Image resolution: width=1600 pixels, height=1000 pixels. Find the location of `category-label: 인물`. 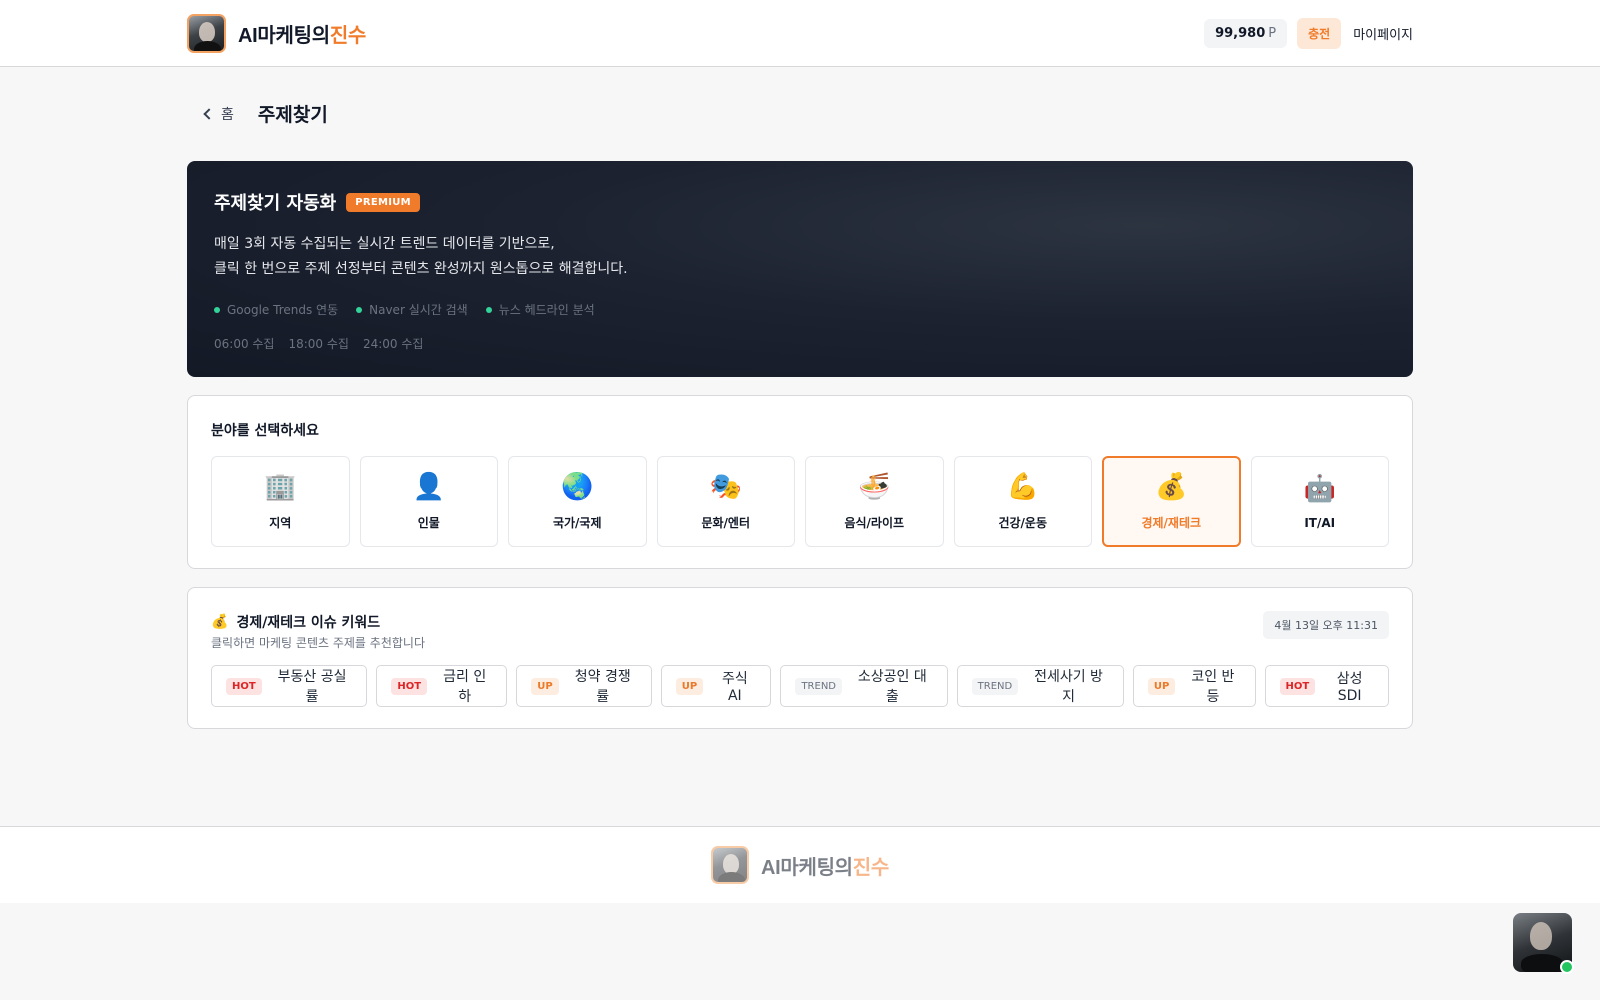

category-label: 인물 is located at coordinates (428, 523).